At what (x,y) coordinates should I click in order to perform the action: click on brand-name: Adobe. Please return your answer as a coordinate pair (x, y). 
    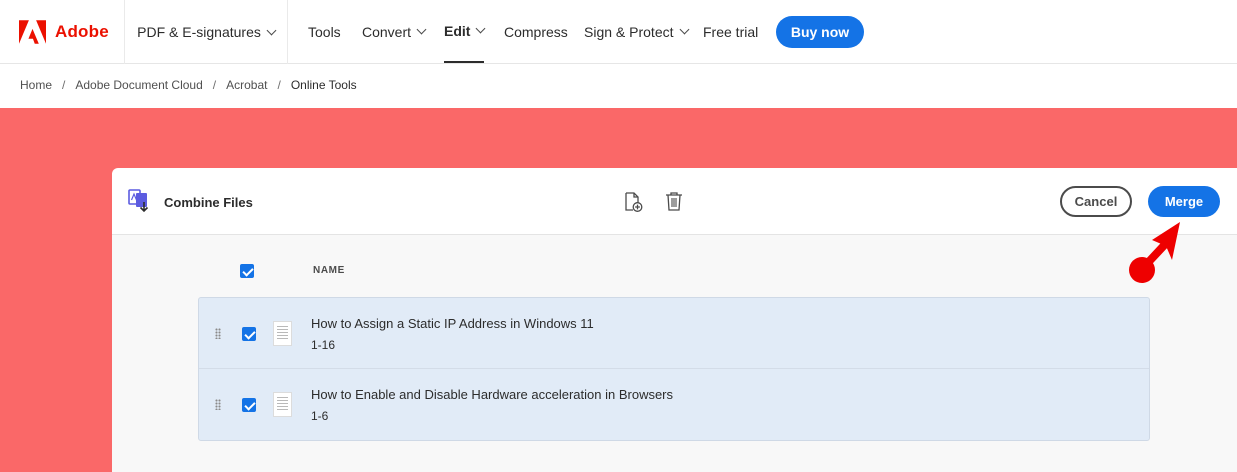
    Looking at the image, I should click on (82, 31).